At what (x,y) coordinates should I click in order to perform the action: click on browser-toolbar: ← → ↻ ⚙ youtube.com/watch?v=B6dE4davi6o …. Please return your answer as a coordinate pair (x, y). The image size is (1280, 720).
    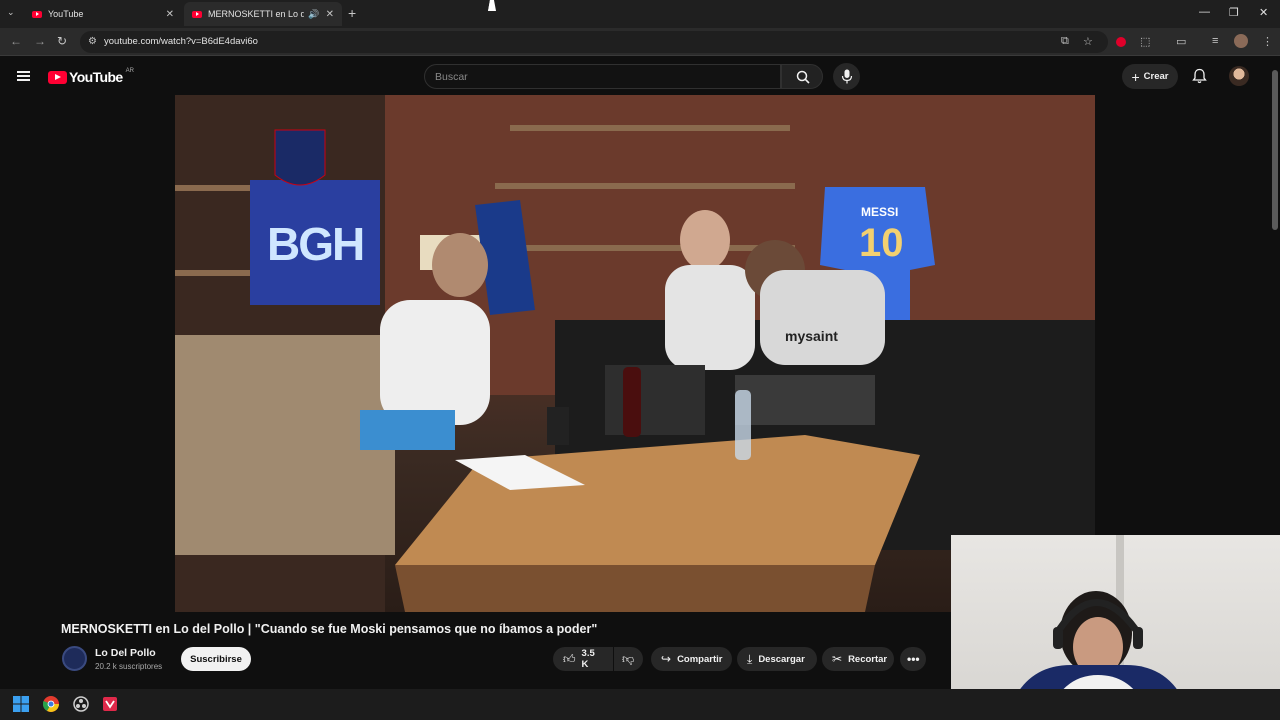
    Looking at the image, I should click on (640, 42).